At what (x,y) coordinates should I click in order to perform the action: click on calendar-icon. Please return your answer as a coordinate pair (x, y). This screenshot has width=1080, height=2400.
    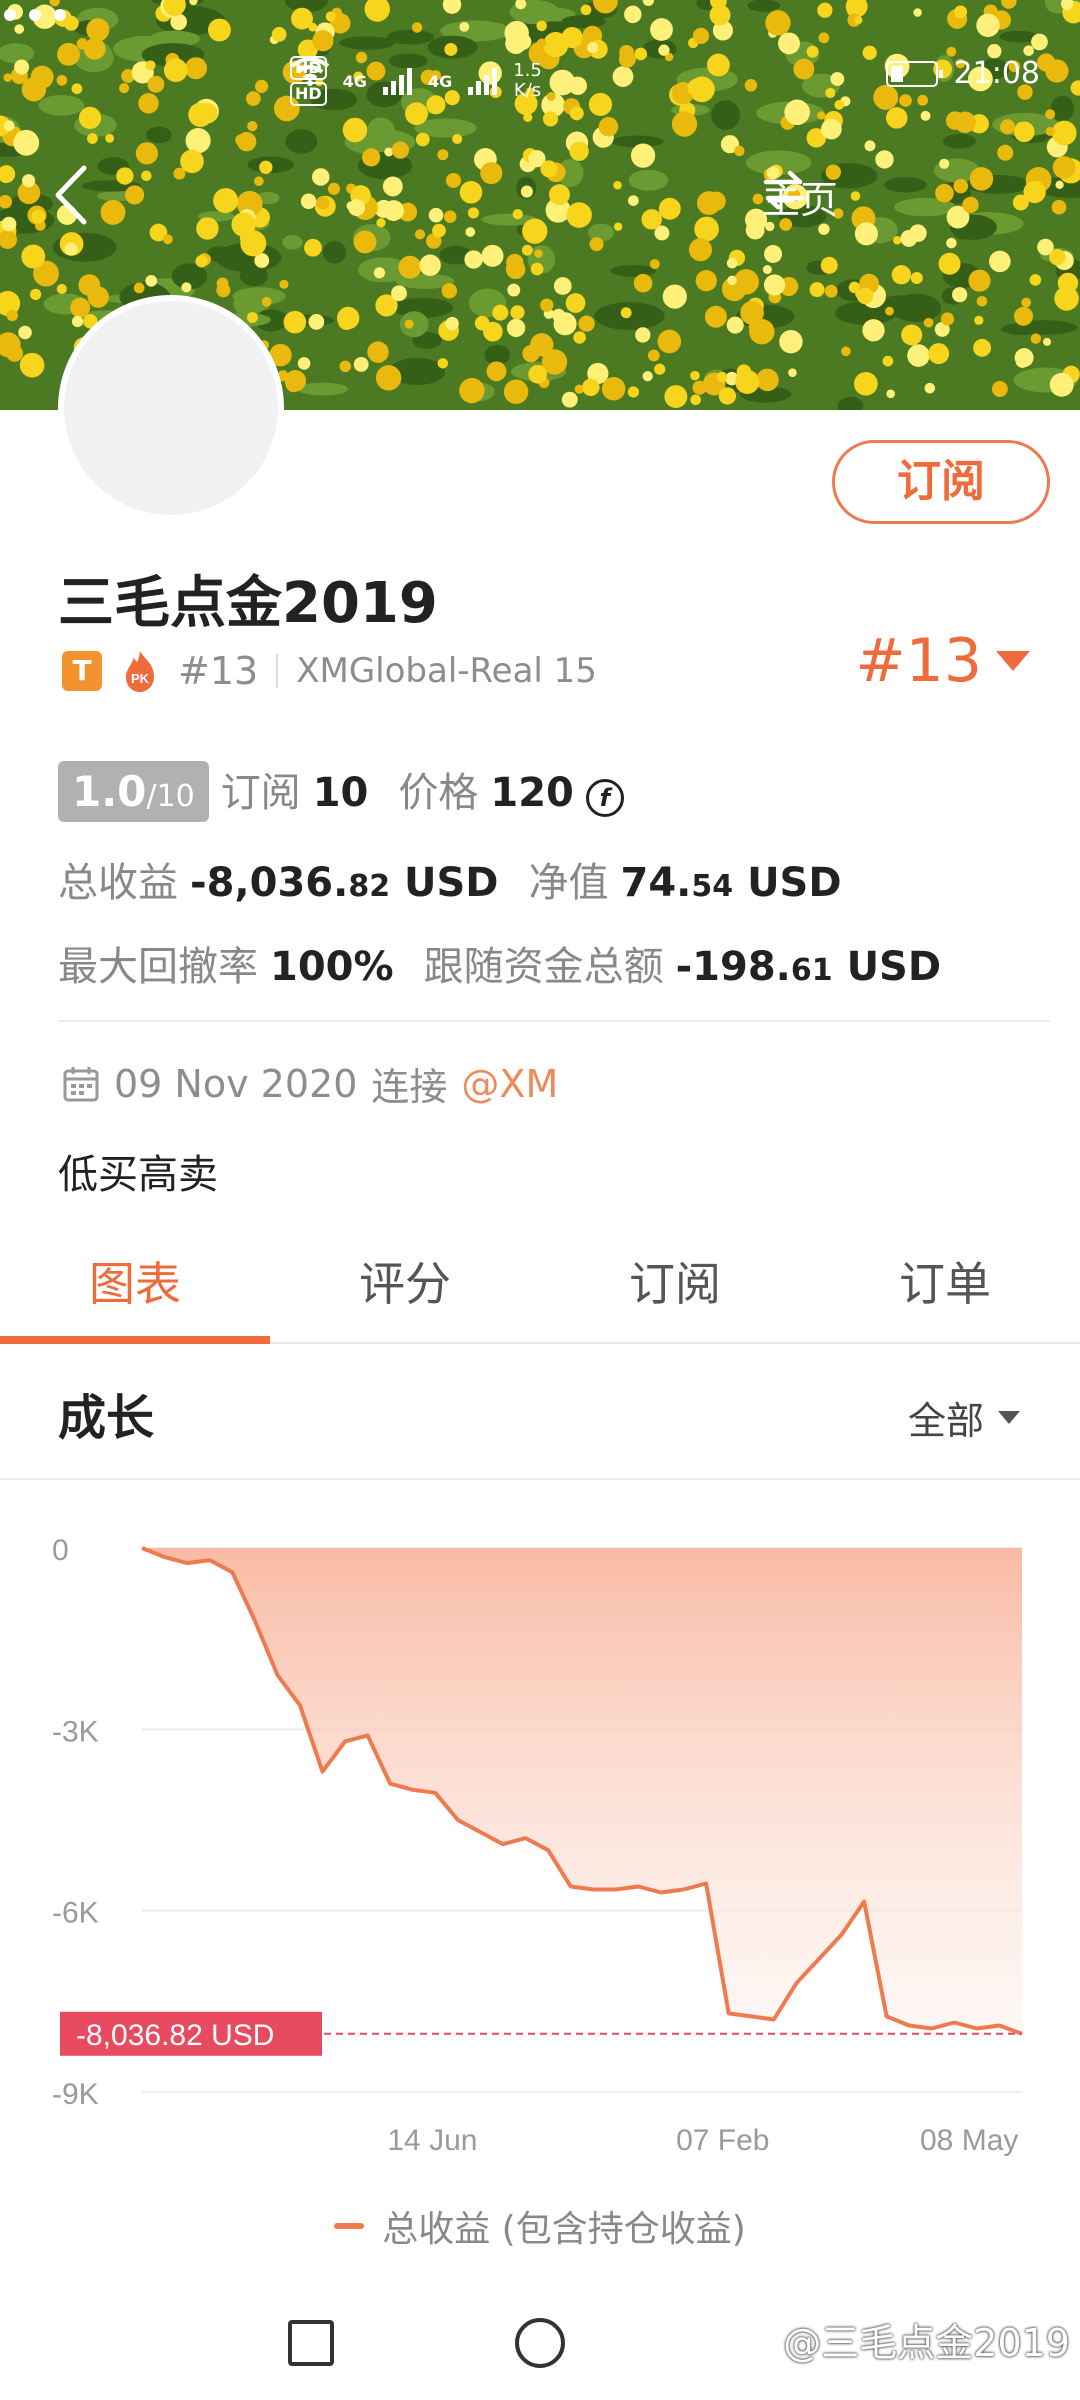
    Looking at the image, I should click on (81, 1083).